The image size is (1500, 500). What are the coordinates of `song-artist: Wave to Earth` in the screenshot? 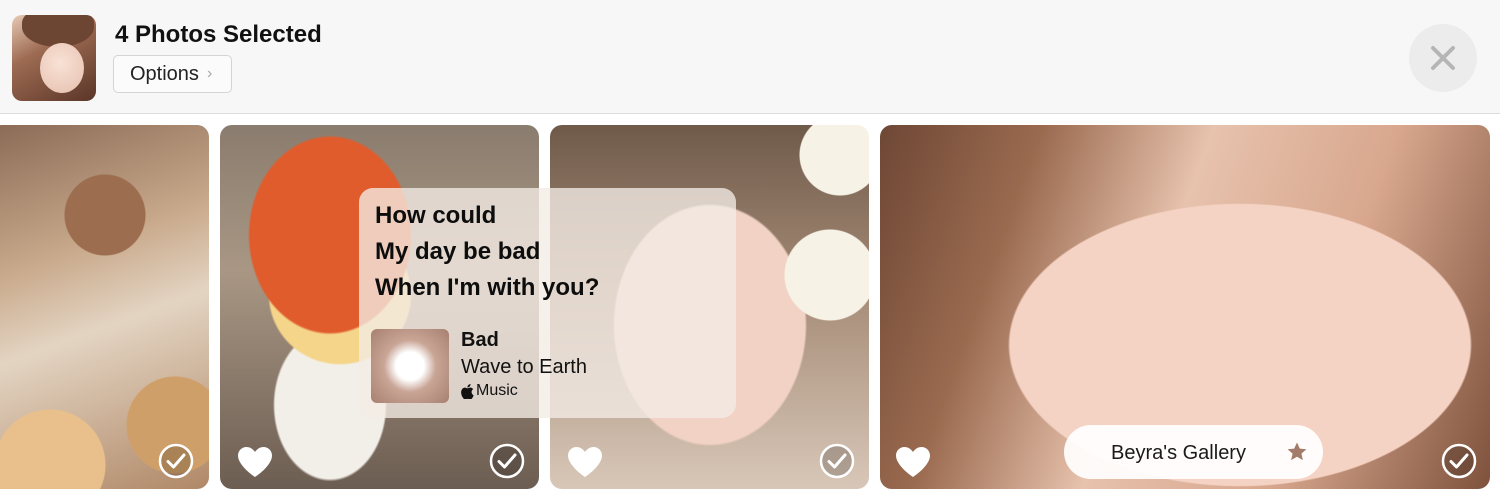 It's located at (524, 367).